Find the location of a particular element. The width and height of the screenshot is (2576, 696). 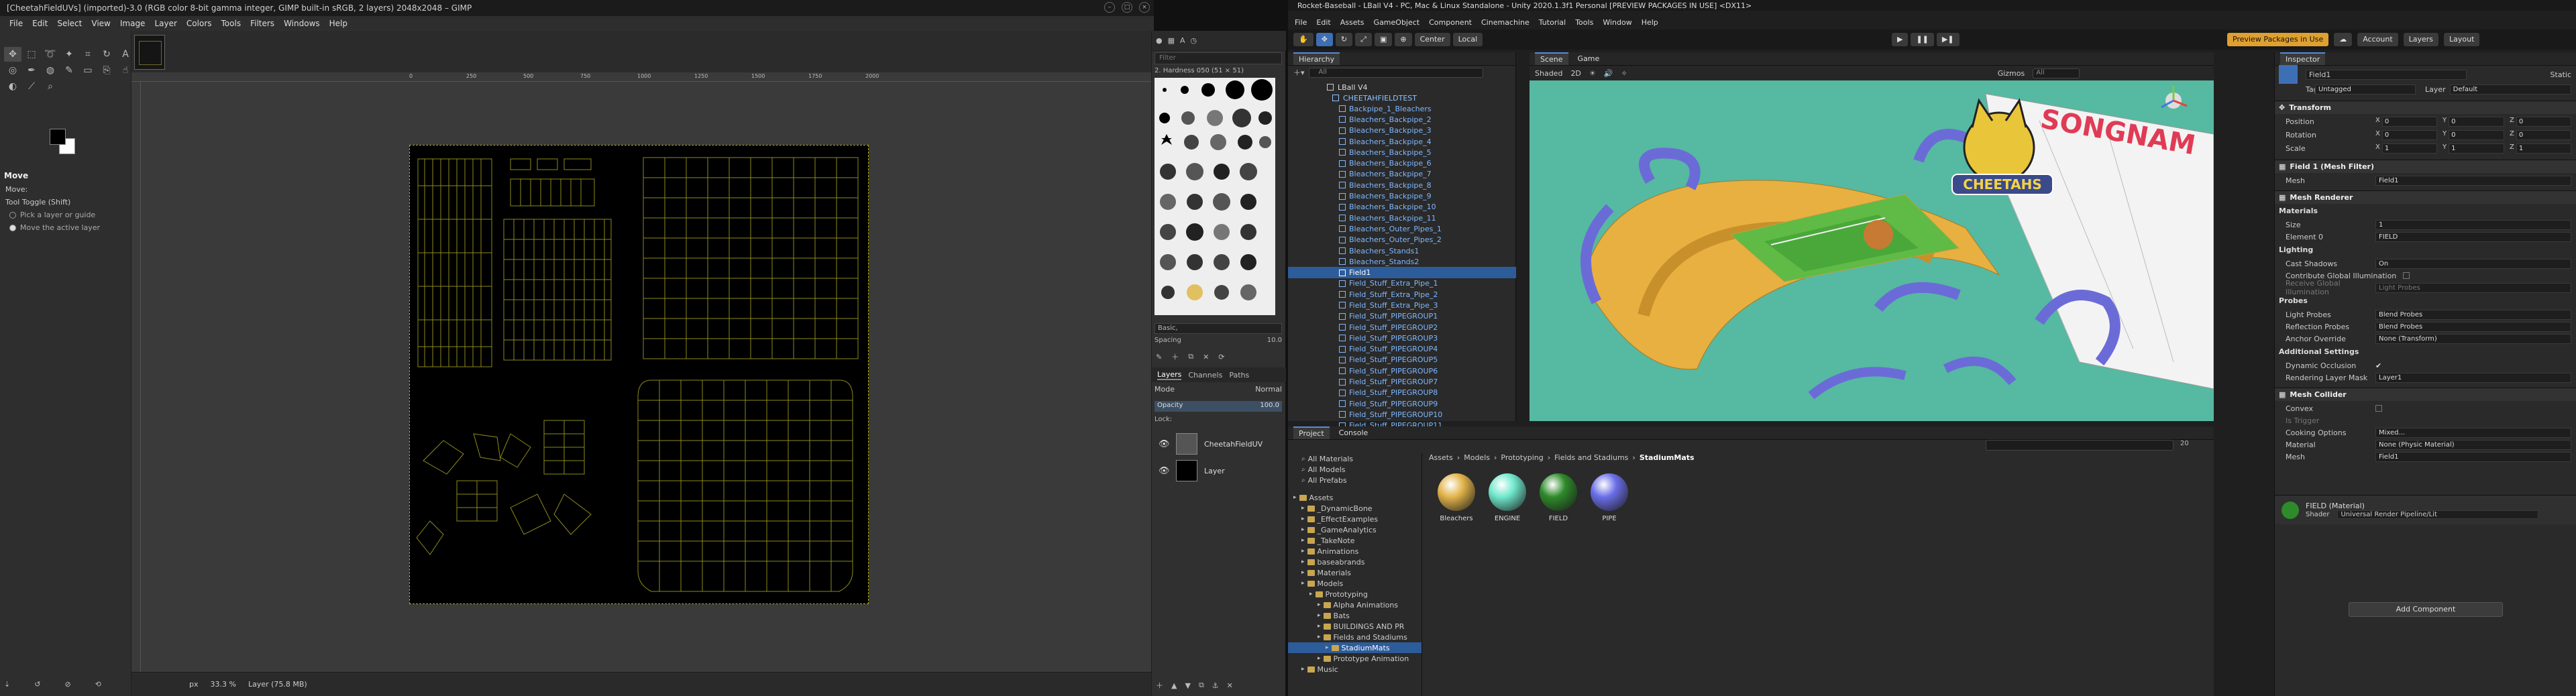

opacity-slider: Opacity 100.0 is located at coordinates (1218, 406).